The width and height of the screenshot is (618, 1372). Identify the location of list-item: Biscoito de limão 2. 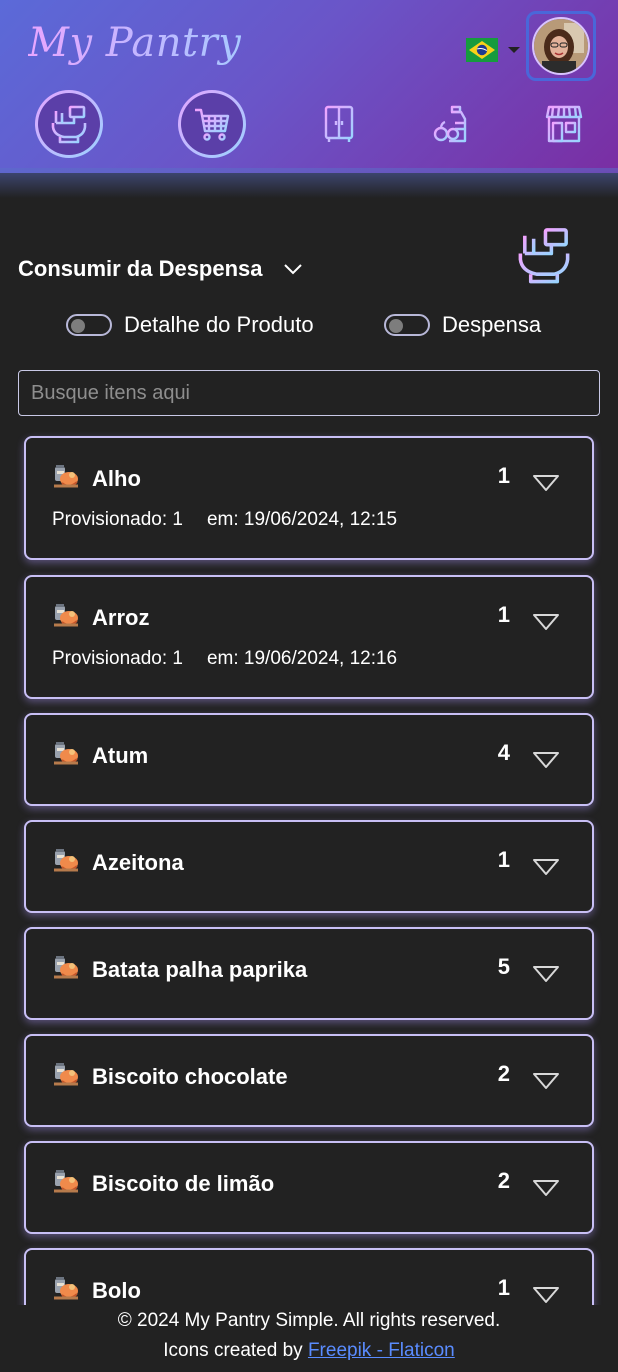
(309, 1187).